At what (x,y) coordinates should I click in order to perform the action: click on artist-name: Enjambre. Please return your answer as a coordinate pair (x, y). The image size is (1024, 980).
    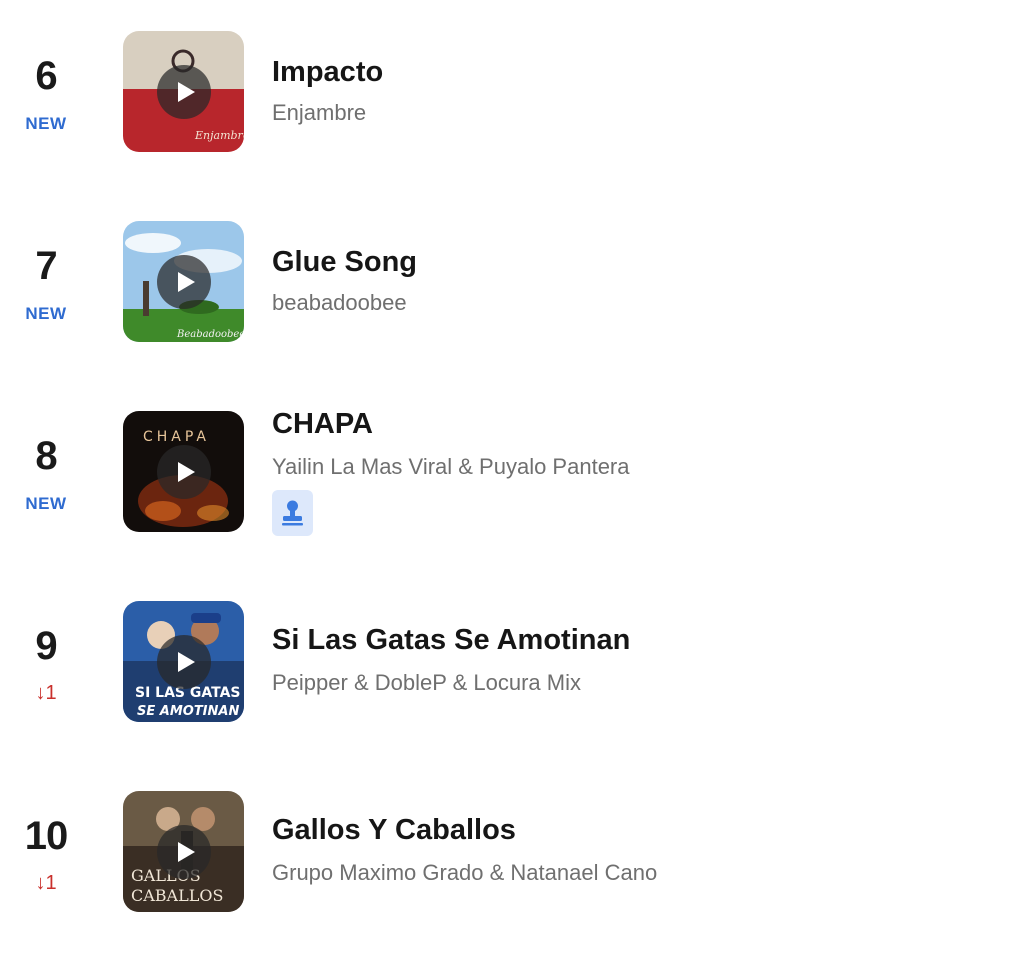
    Looking at the image, I should click on (319, 113).